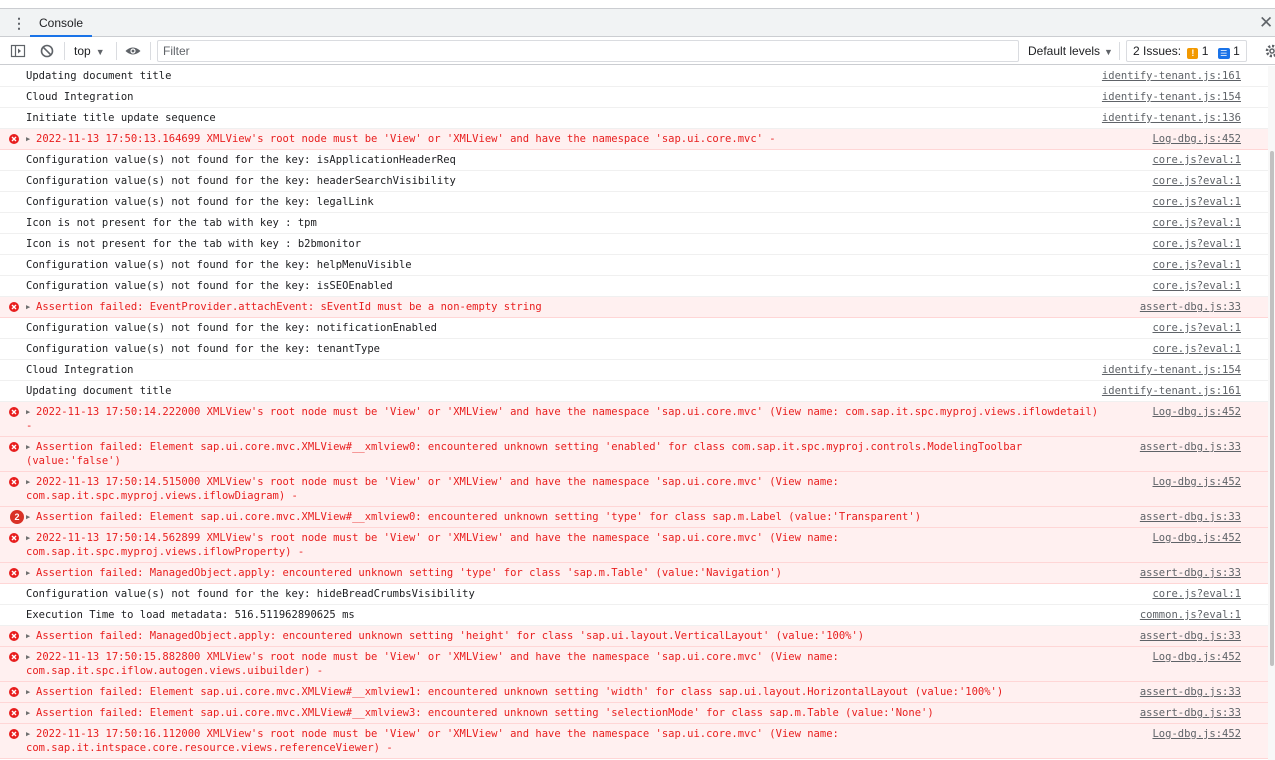 The image size is (1275, 760). I want to click on live-expression-eye-icon, so click(133, 51).